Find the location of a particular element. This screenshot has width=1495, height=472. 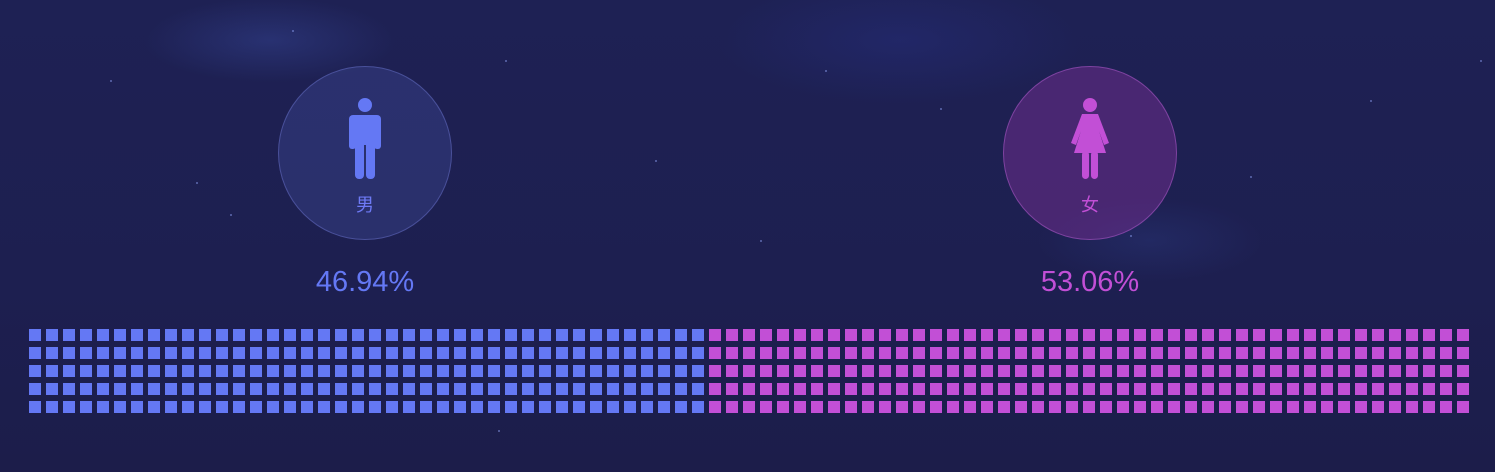

female-percentage: 53.06% is located at coordinates (1090, 282).